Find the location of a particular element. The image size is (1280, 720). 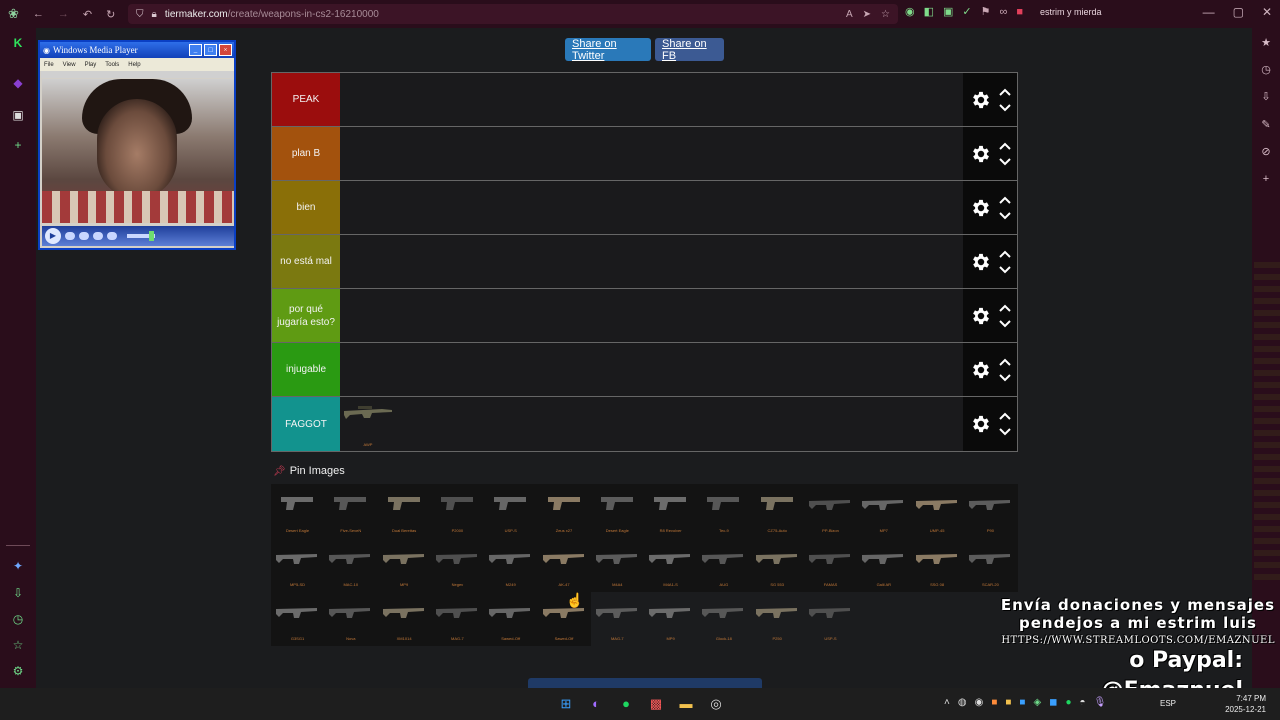

settings-icon: ⚙ is located at coordinates (18, 672).